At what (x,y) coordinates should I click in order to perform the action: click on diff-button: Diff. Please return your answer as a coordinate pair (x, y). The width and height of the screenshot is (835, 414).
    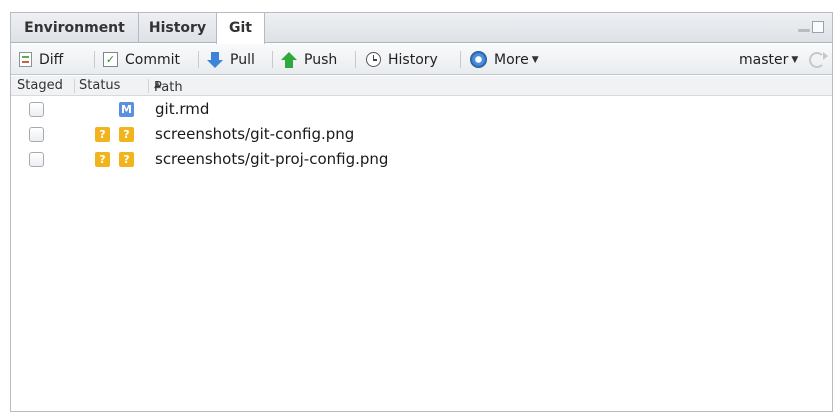
    Looking at the image, I should click on (41, 59).